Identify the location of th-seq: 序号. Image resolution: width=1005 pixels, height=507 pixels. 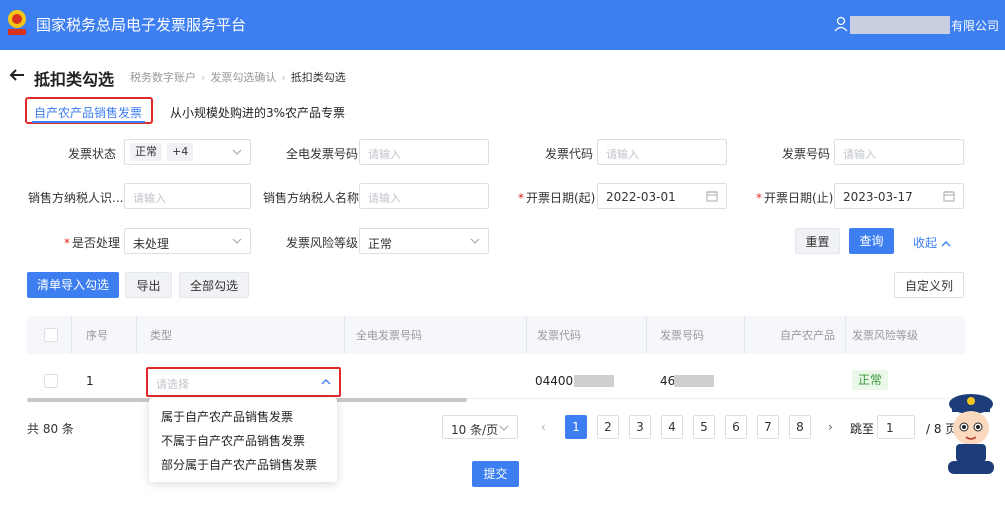
(97, 335).